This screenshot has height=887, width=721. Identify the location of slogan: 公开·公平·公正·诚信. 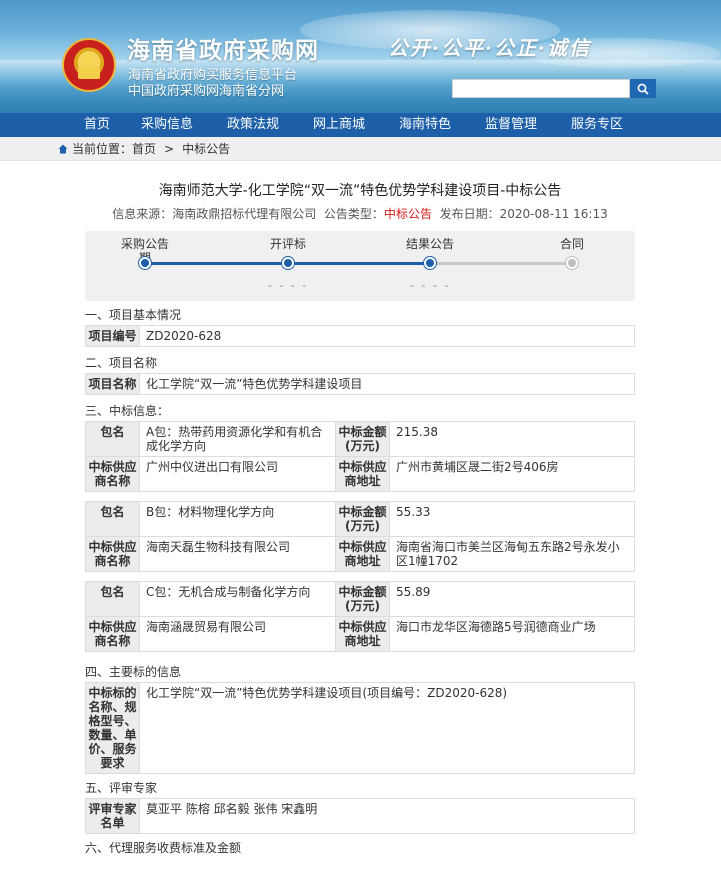
(489, 48).